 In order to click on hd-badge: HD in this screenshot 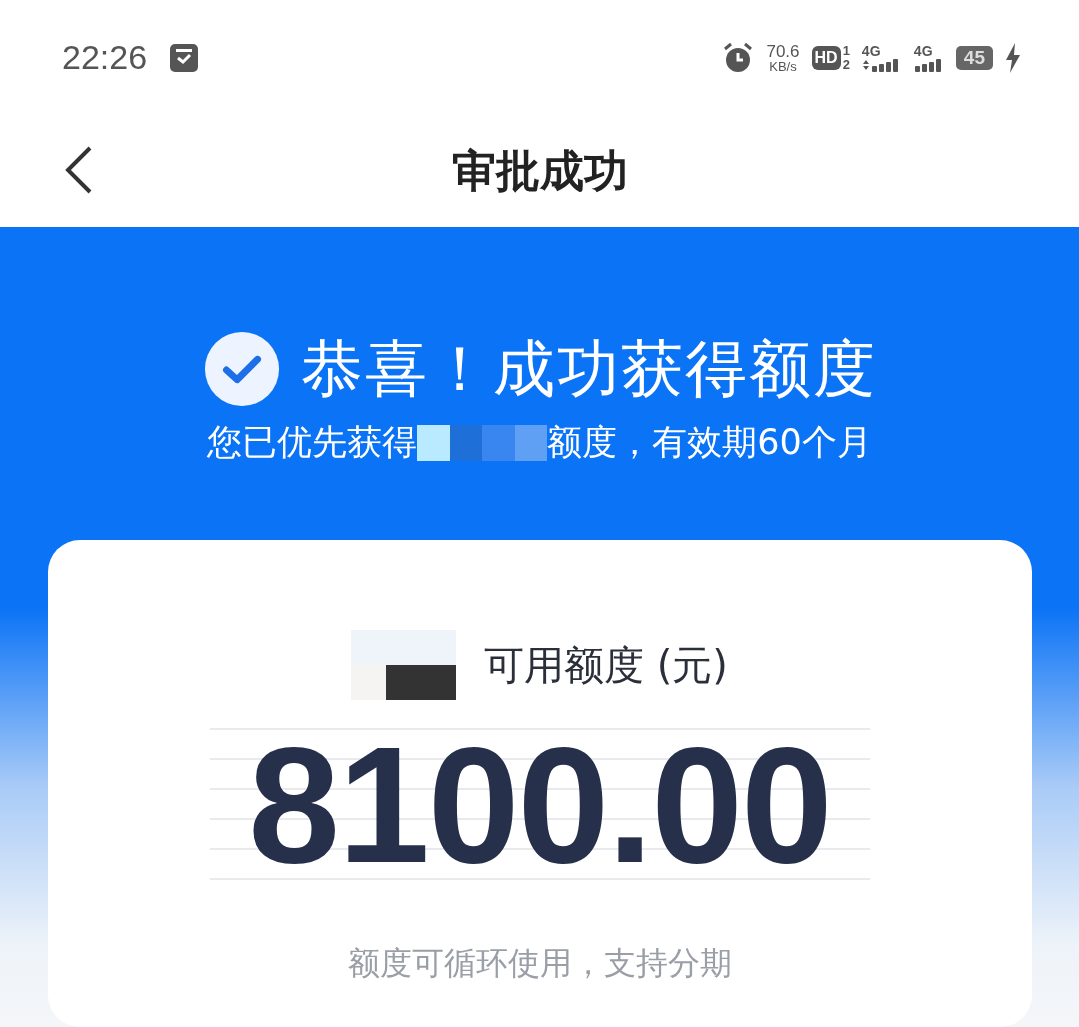, I will do `click(826, 57)`.